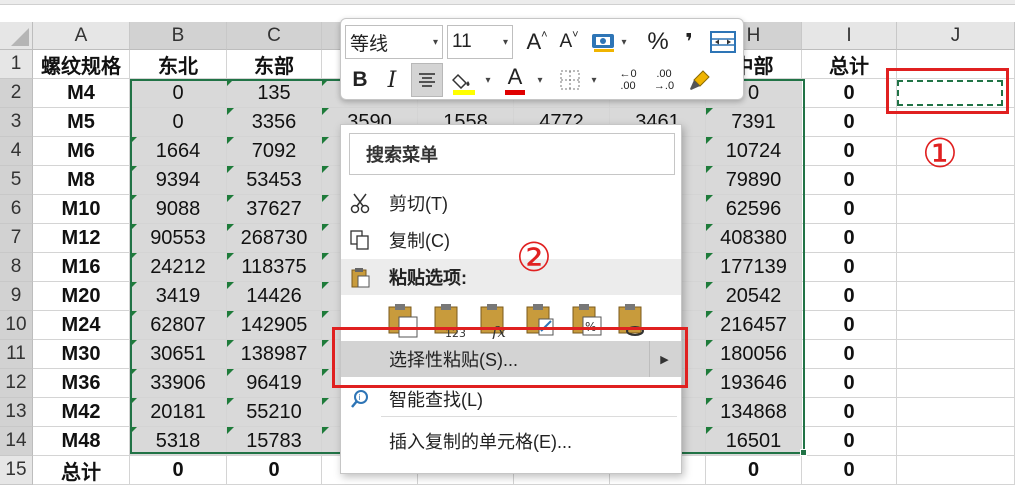  I want to click on column-header-j: J, so click(956, 36).